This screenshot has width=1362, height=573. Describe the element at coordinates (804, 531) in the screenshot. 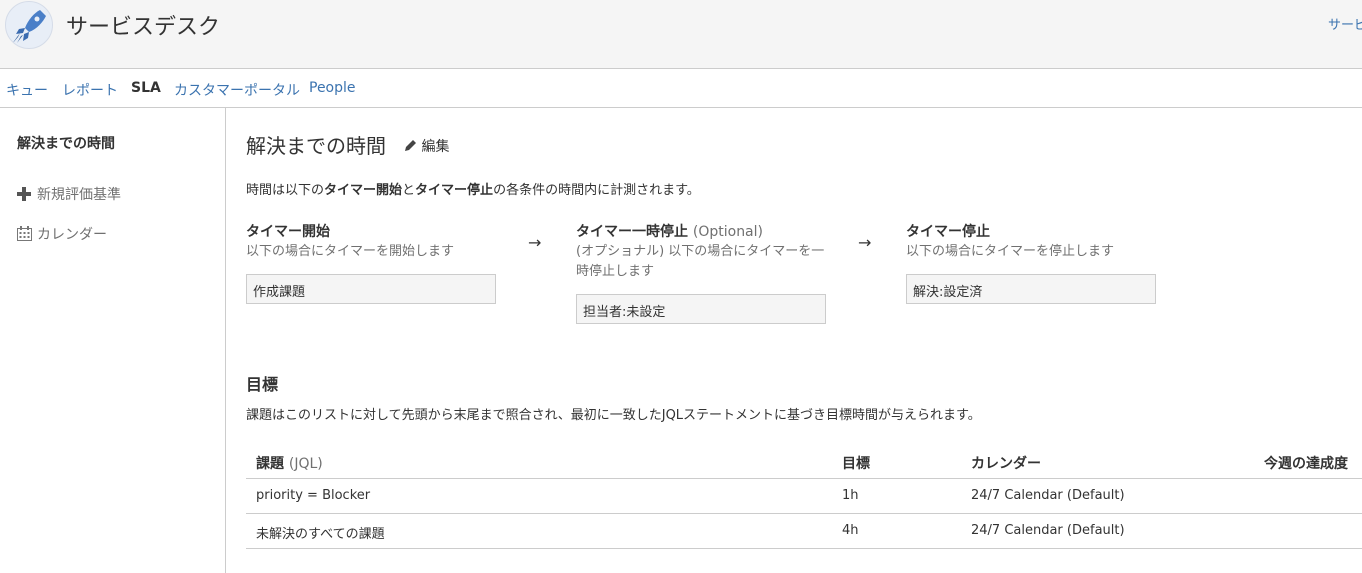

I see `table-row: 未解決のすべての課題 4h 24/7 Calendar (Default)` at that location.